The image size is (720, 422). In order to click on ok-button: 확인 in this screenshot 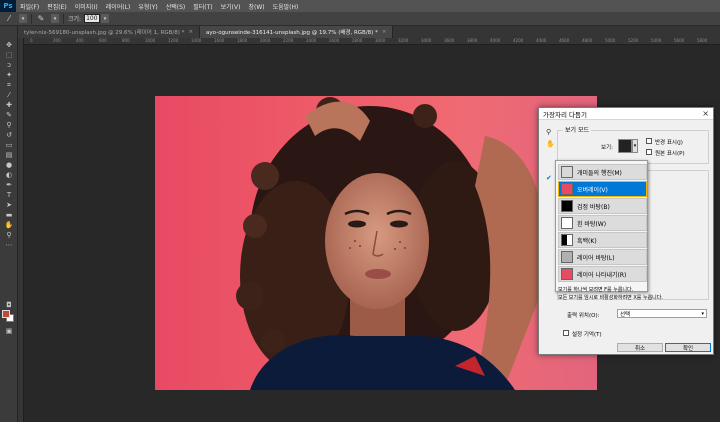, I will do `click(688, 347)`.